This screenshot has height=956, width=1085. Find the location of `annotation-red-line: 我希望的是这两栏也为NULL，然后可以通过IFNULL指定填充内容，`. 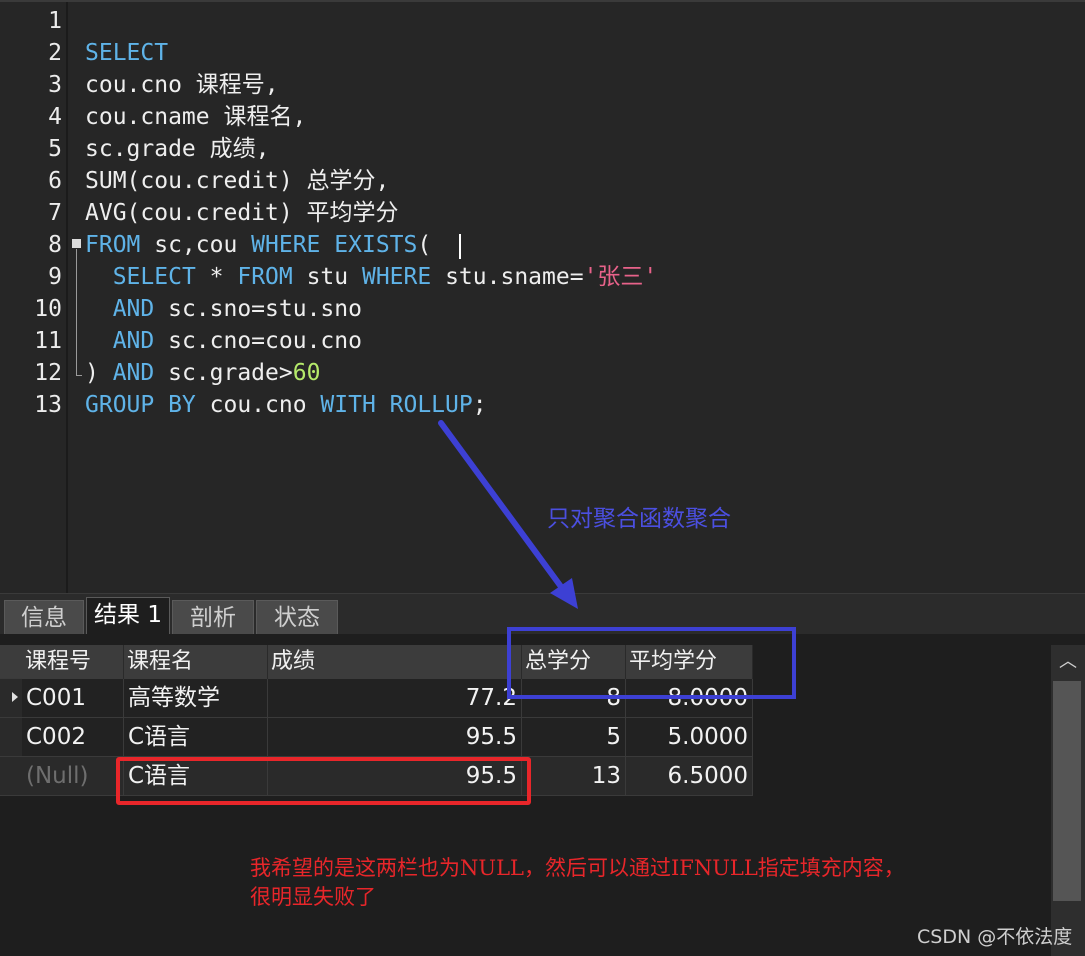

annotation-red-line: 我希望的是这两栏也为NULL，然后可以通过IFNULL指定填充内容， is located at coordinates (577, 868).